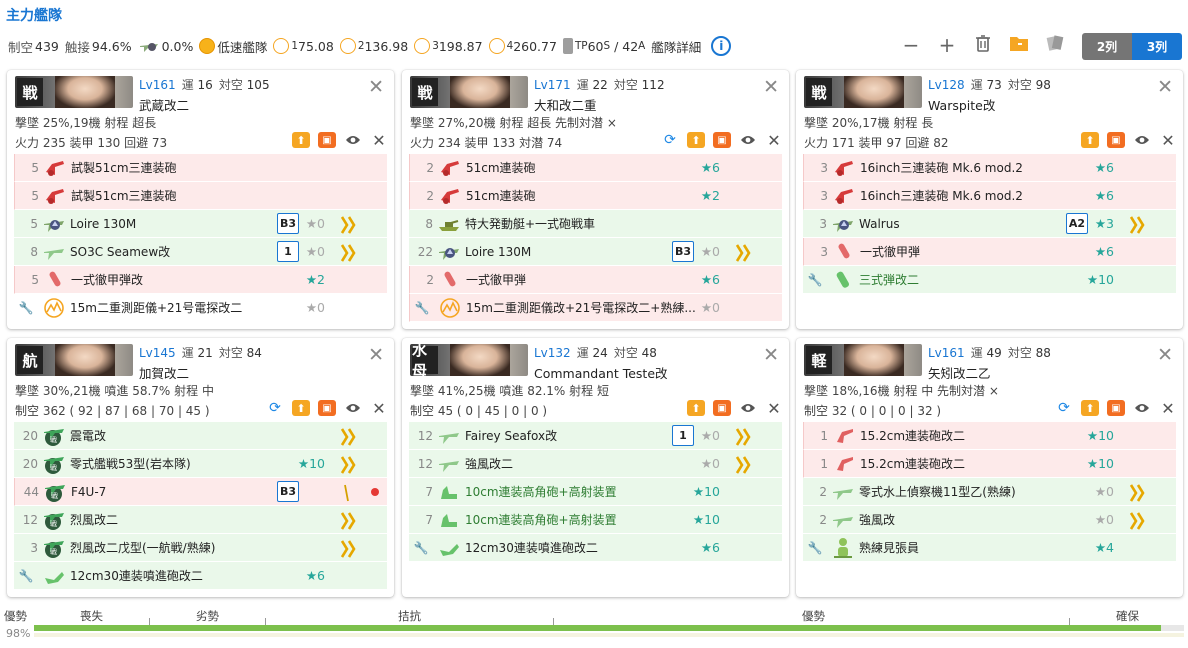  Describe the element at coordinates (595, 196) in the screenshot. I see `equipment-row: 2 51cm連装砲 ★2` at that location.